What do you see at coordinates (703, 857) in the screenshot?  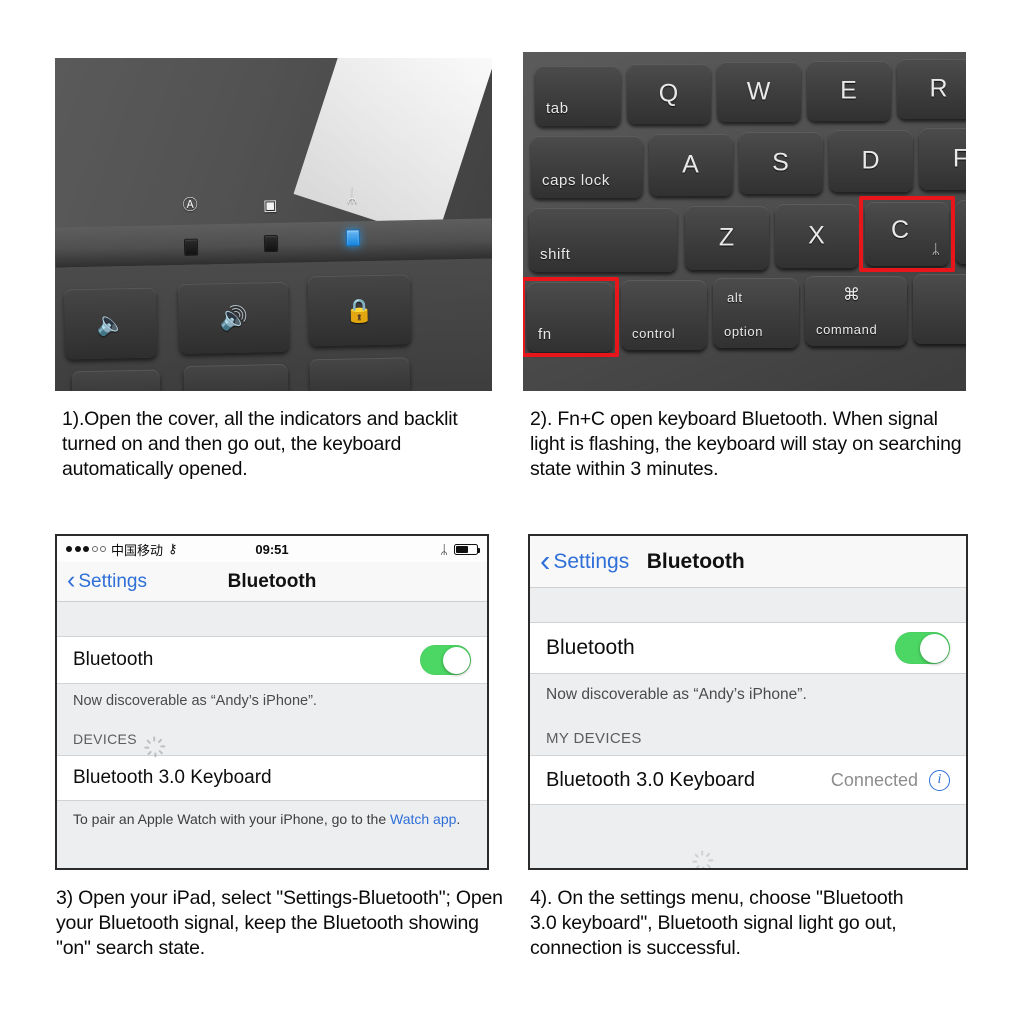 I see `loading-spinner-icon` at bounding box center [703, 857].